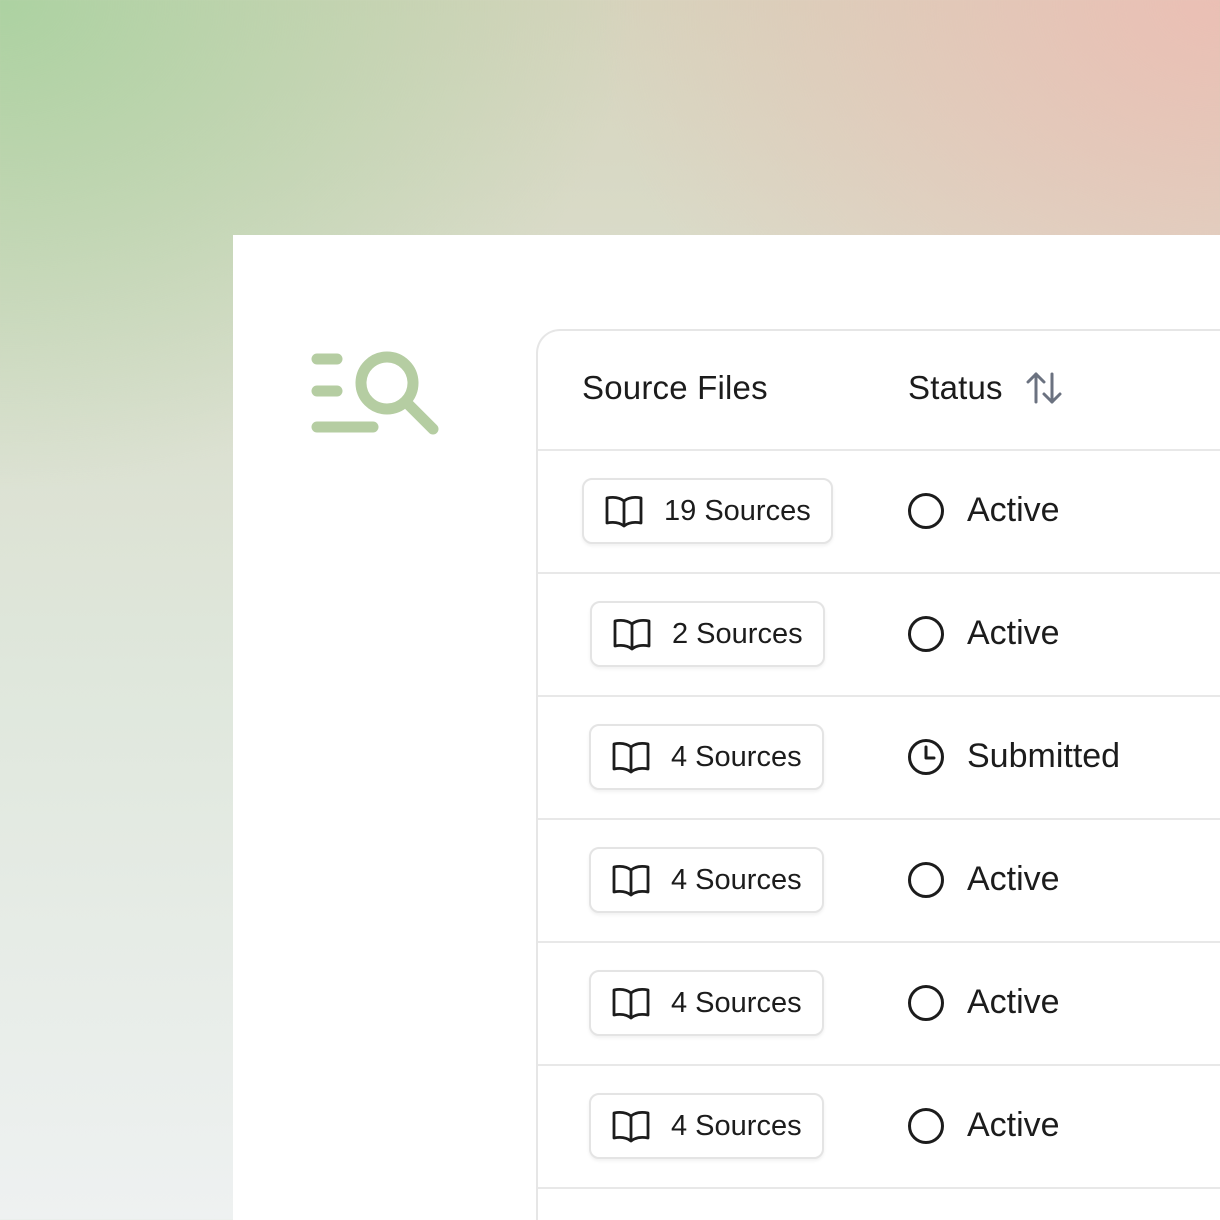 This screenshot has width=1220, height=1220. Describe the element at coordinates (375, 393) in the screenshot. I see `search-list-icon` at that location.